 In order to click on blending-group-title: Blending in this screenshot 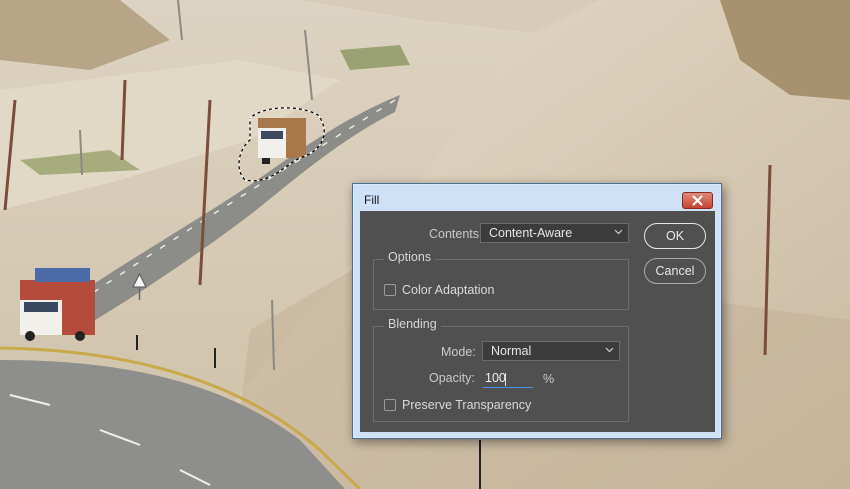, I will do `click(412, 324)`.